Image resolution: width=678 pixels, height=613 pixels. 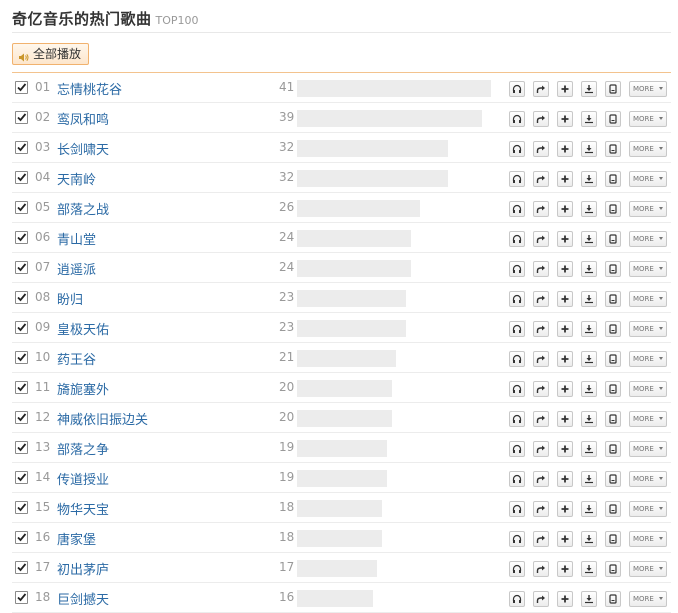 What do you see at coordinates (83, 118) in the screenshot?
I see `song-title-link: 鸾凤和鸣` at bounding box center [83, 118].